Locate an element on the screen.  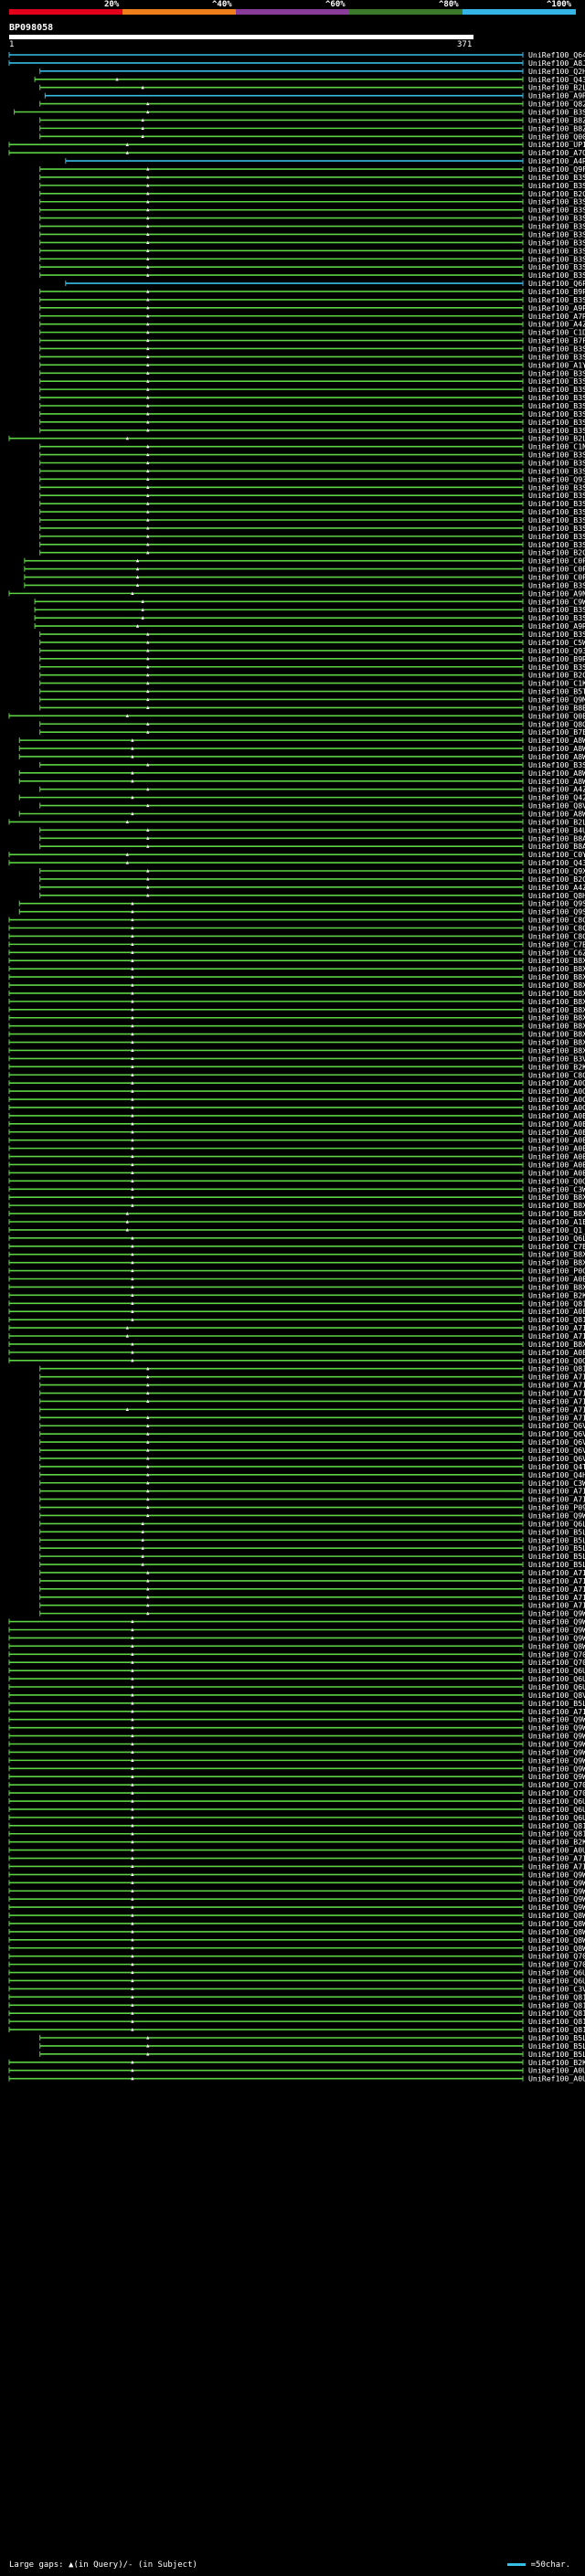
legend-scale: =50char. is located at coordinates (539, 2565).